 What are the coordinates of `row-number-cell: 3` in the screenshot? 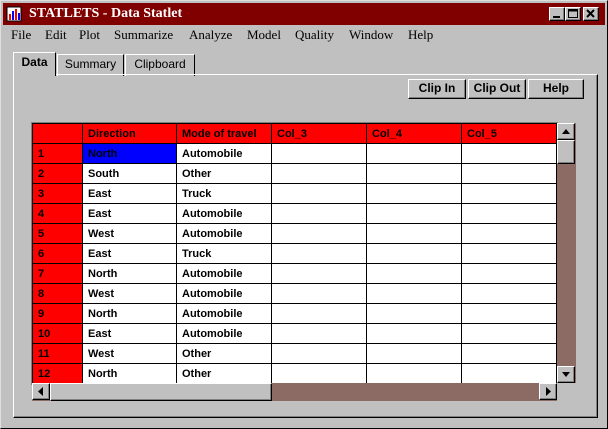 It's located at (57, 193).